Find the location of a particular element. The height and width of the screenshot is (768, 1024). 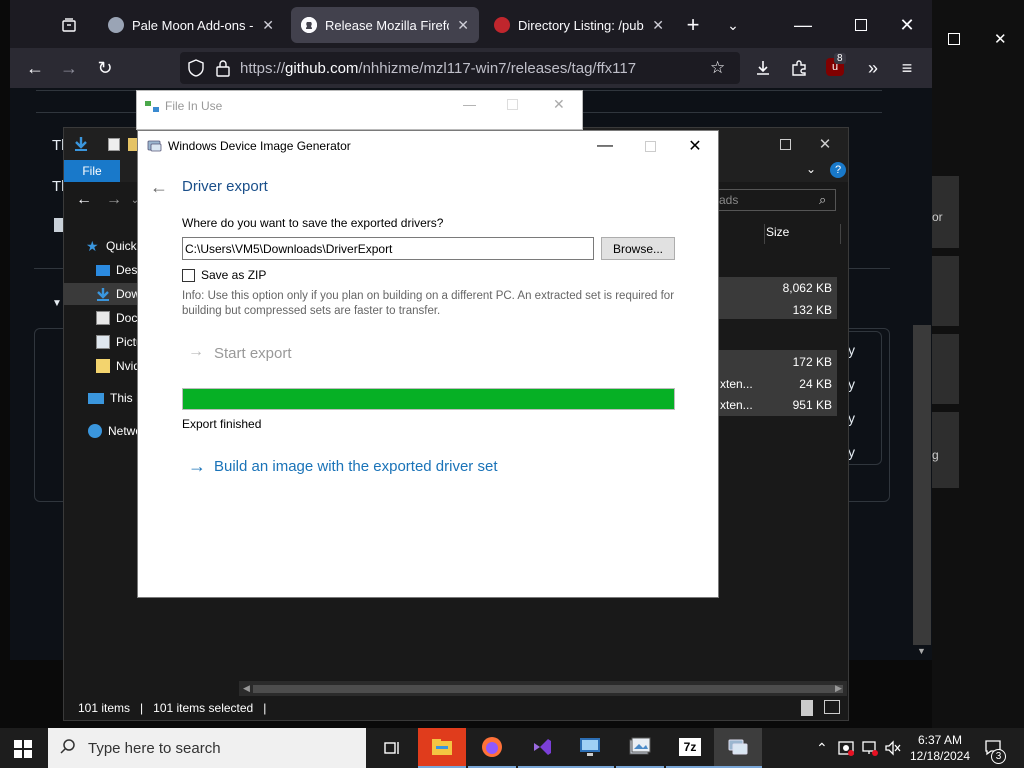

explorer-forward-icon: → is located at coordinates (114, 200).